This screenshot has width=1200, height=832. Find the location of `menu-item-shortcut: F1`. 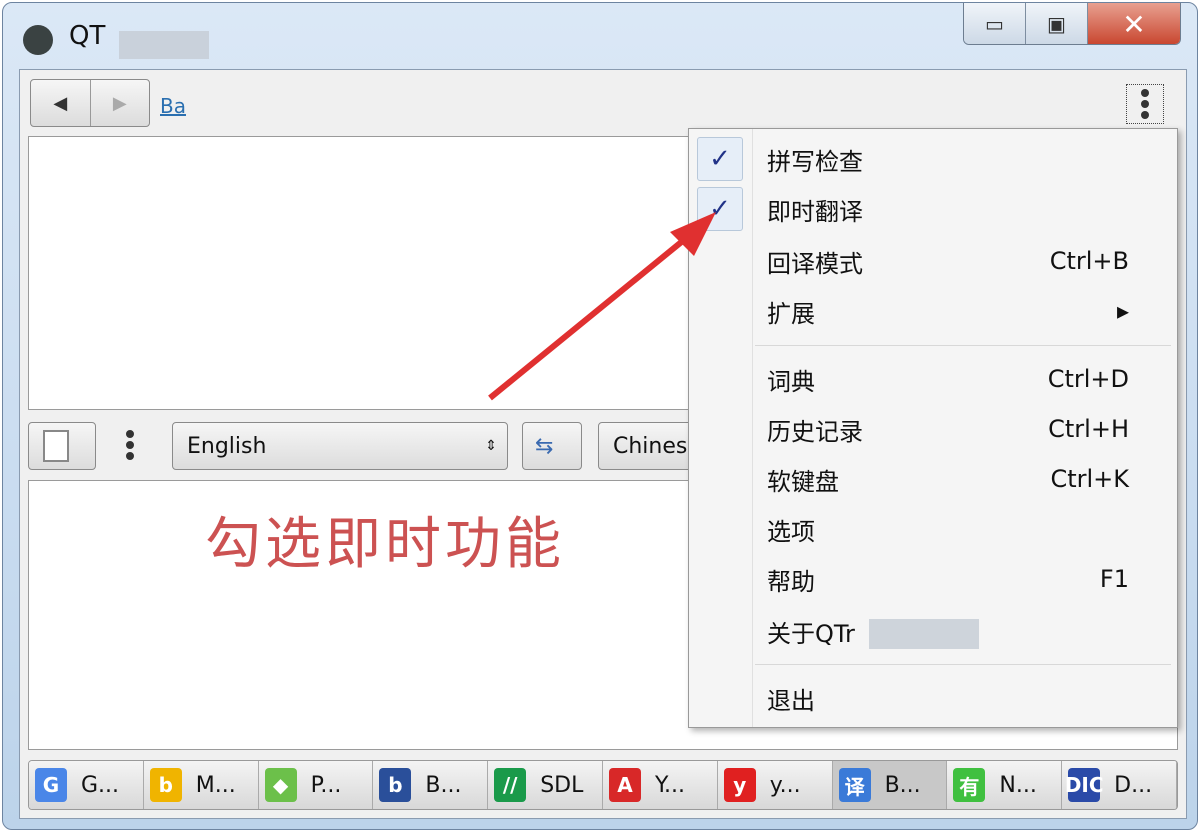

menu-item-shortcut: F1 is located at coordinates (1114, 579).